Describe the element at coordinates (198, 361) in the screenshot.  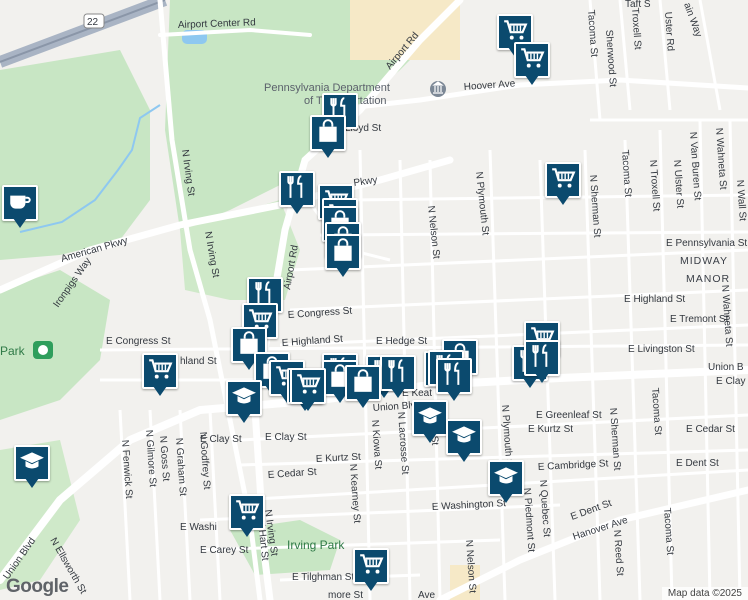
I see `label-highland-st: hland St` at that location.